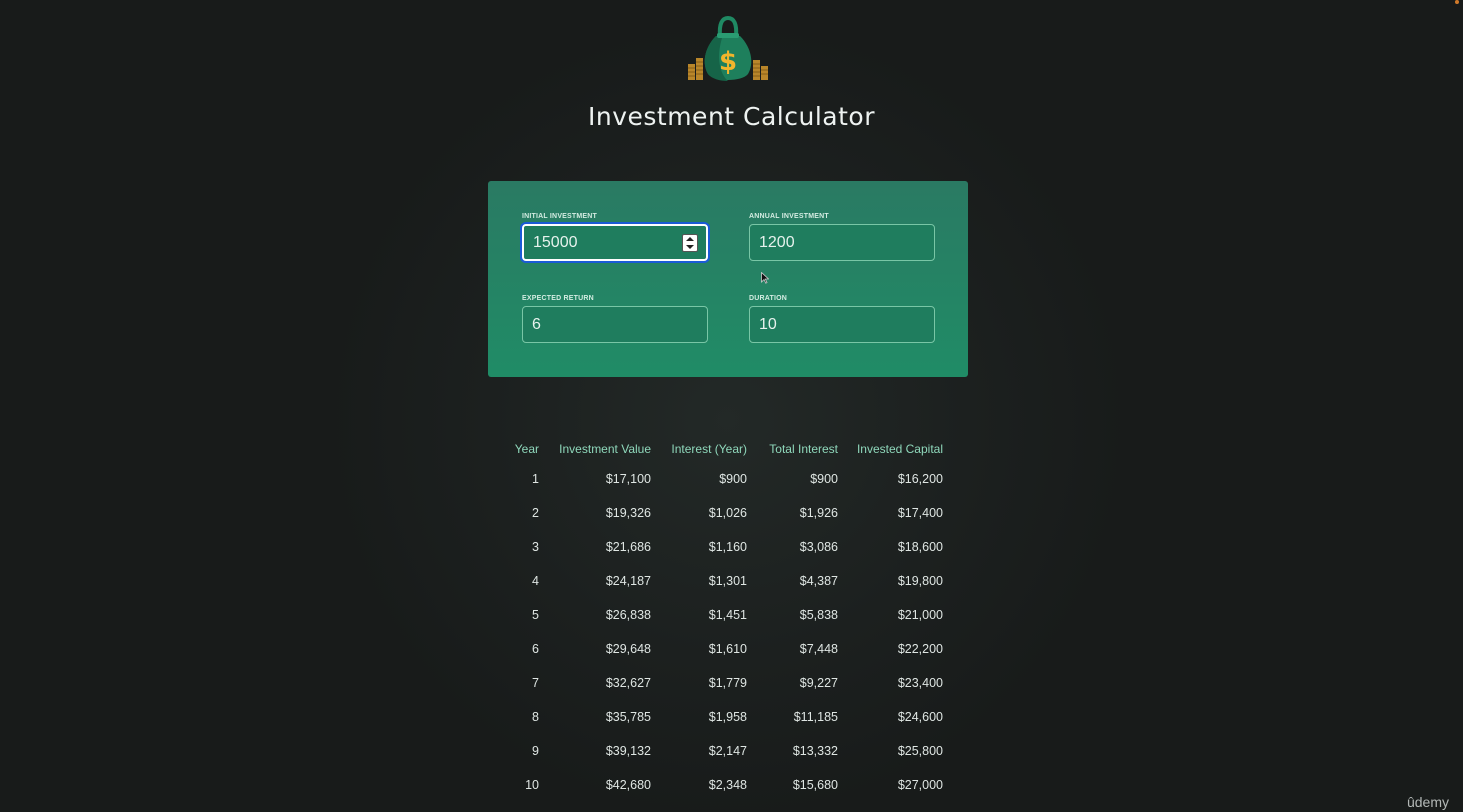  Describe the element at coordinates (535, 717) in the screenshot. I see `table-cell: 8` at that location.